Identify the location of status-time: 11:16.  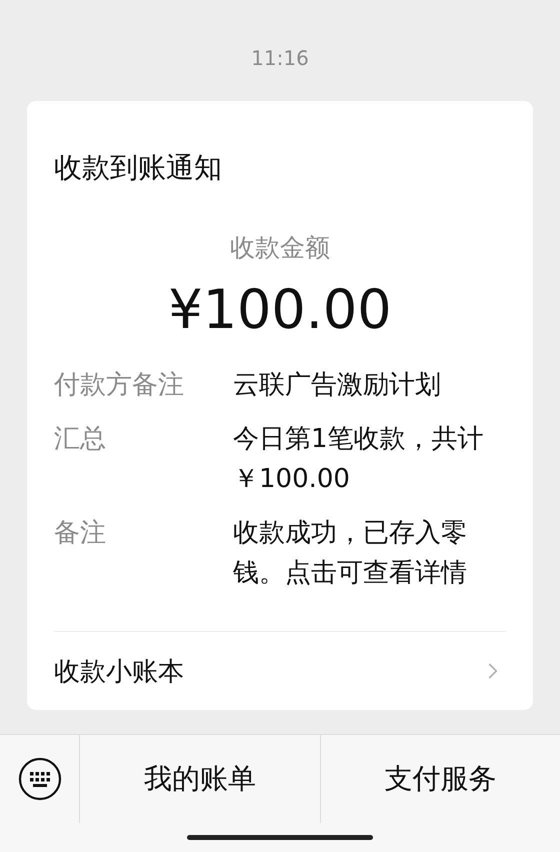
(280, 58).